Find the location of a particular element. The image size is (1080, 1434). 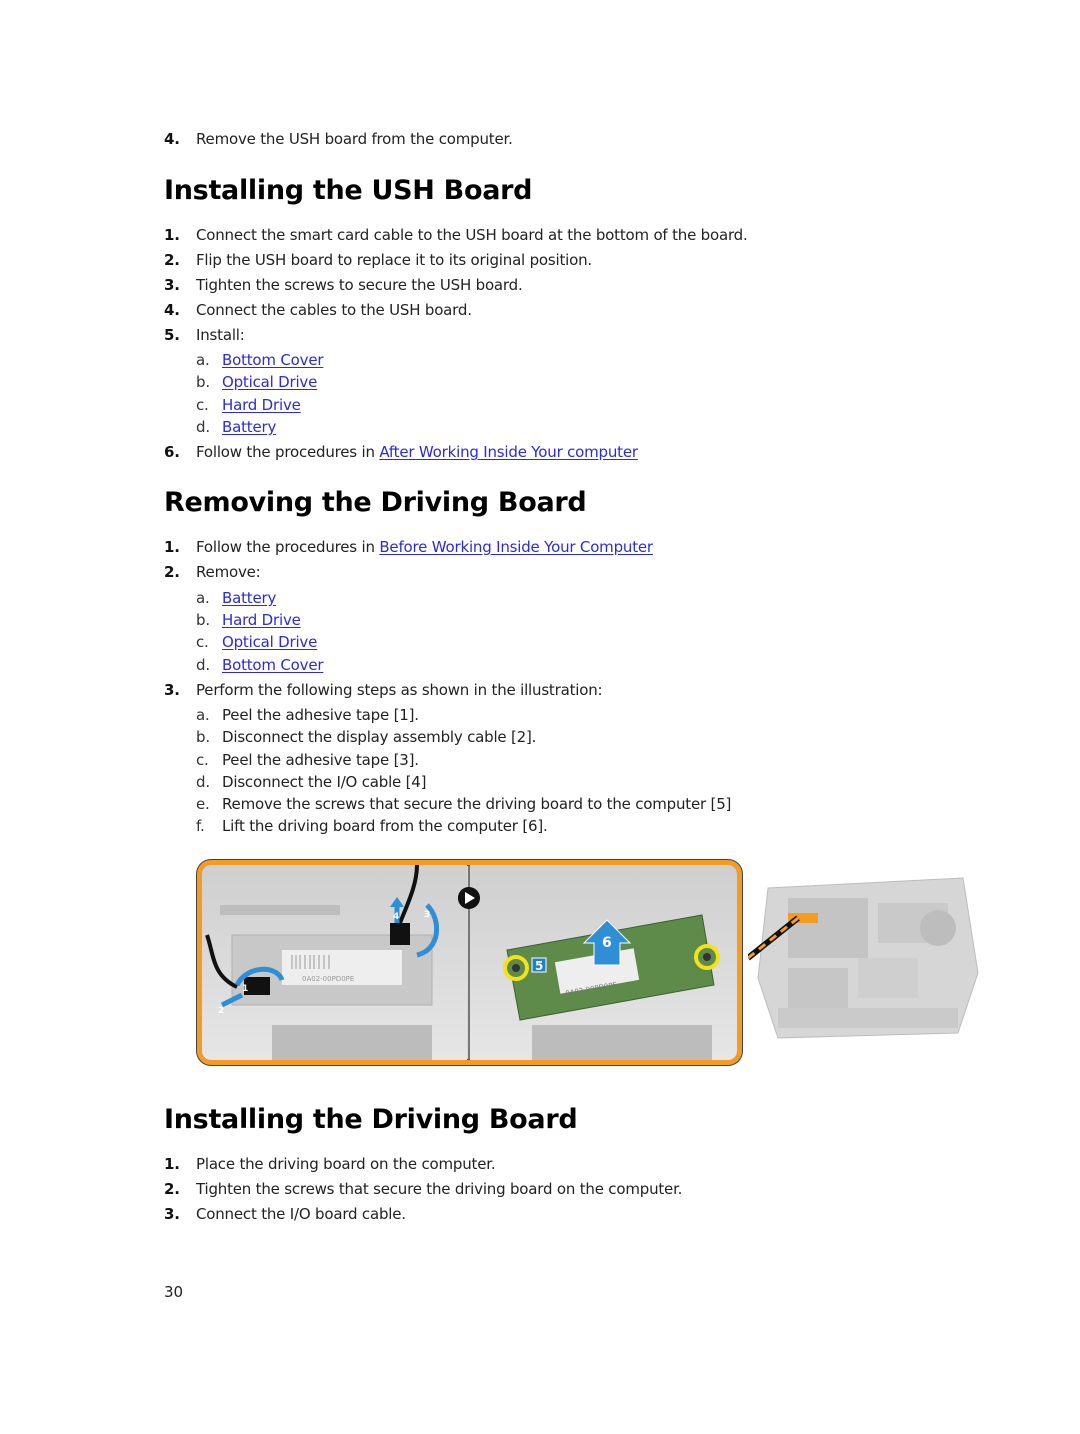

section-heading: Removing the Driving Board is located at coordinates (375, 502).